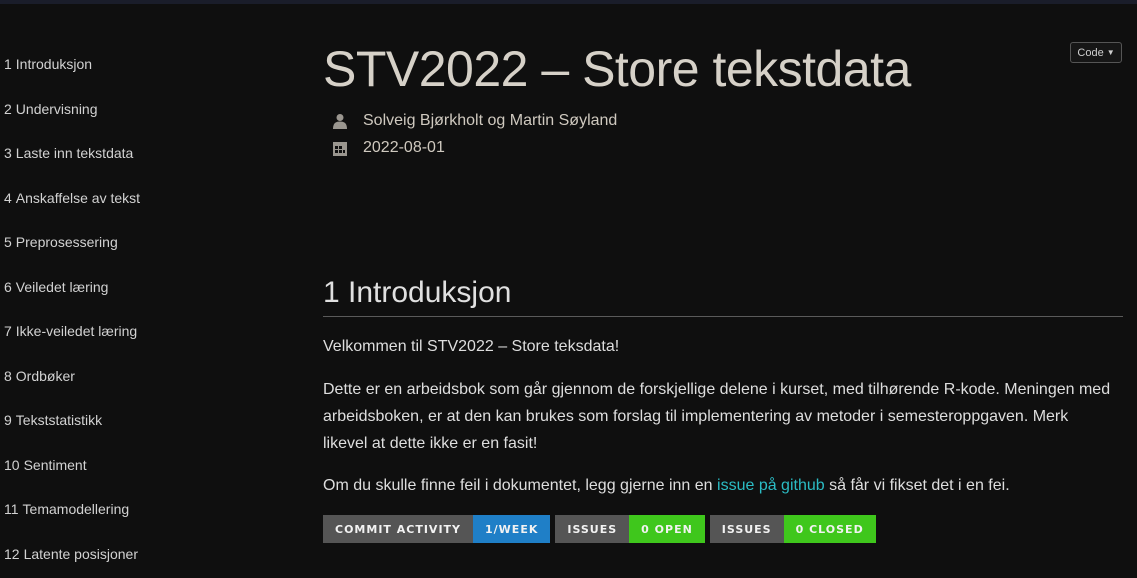 The width and height of the screenshot is (1137, 578). Describe the element at coordinates (55, 464) in the screenshot. I see `toc-label: Sentiment` at that location.